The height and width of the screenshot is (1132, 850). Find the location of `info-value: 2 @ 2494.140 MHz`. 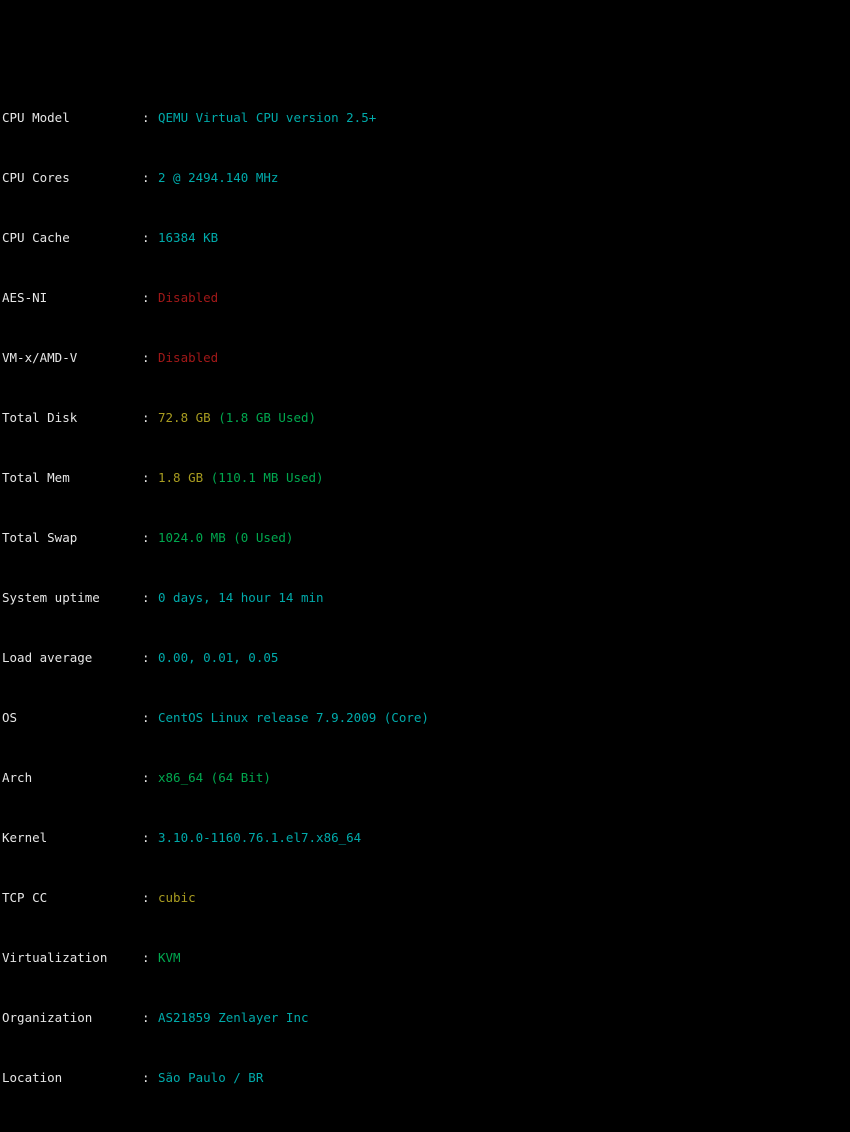

info-value: 2 @ 2494.140 MHz is located at coordinates (218, 177).